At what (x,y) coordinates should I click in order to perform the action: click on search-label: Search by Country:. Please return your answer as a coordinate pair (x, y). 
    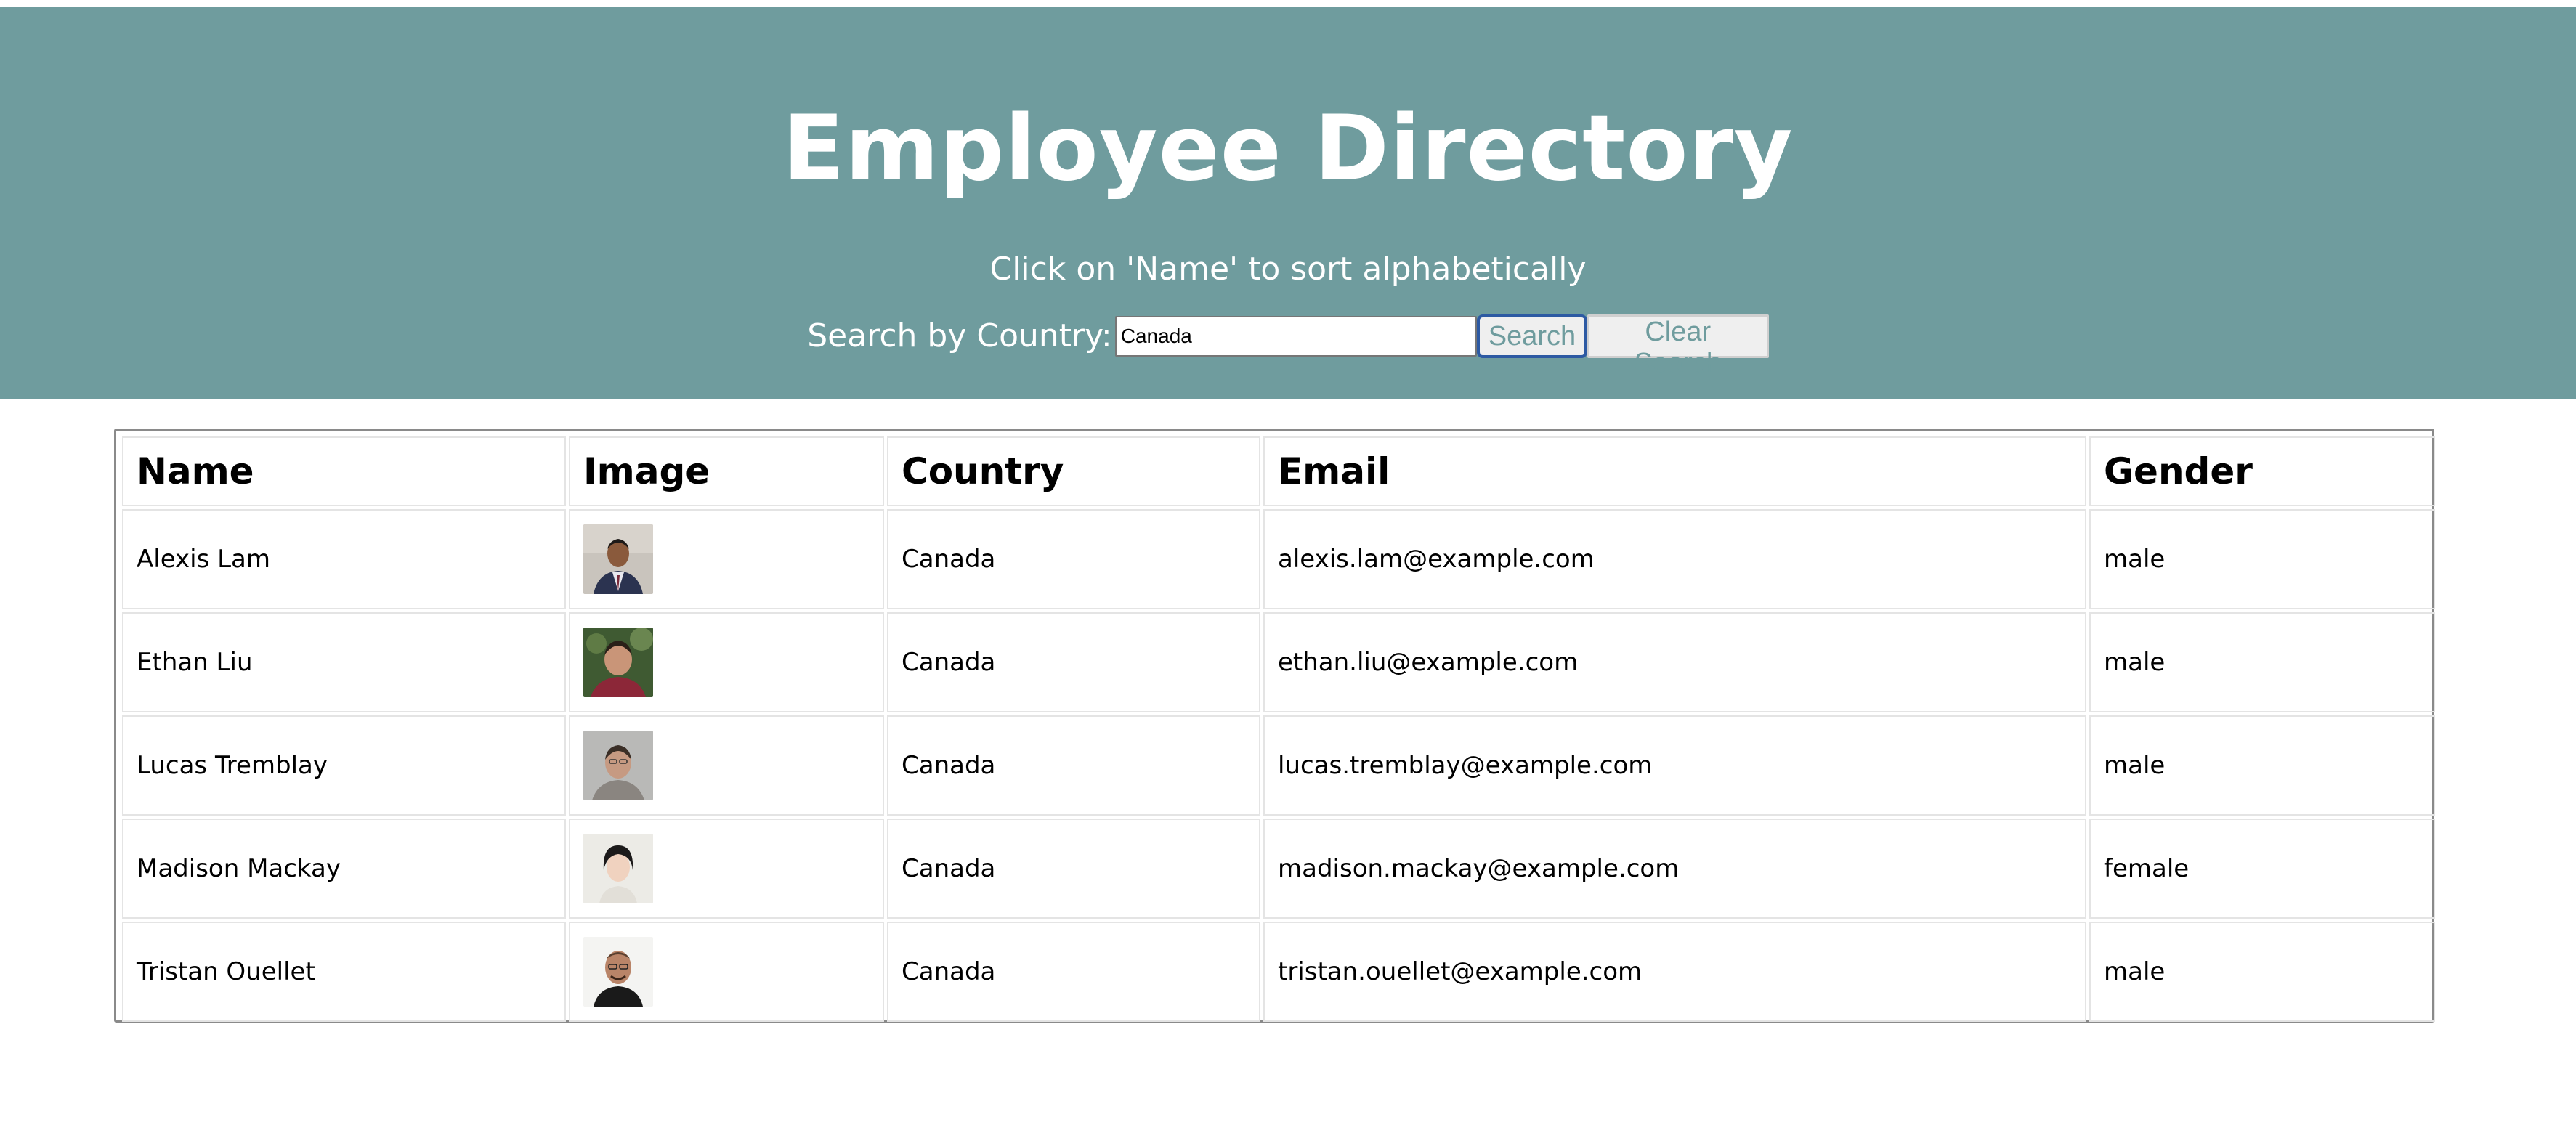
    Looking at the image, I should click on (959, 335).